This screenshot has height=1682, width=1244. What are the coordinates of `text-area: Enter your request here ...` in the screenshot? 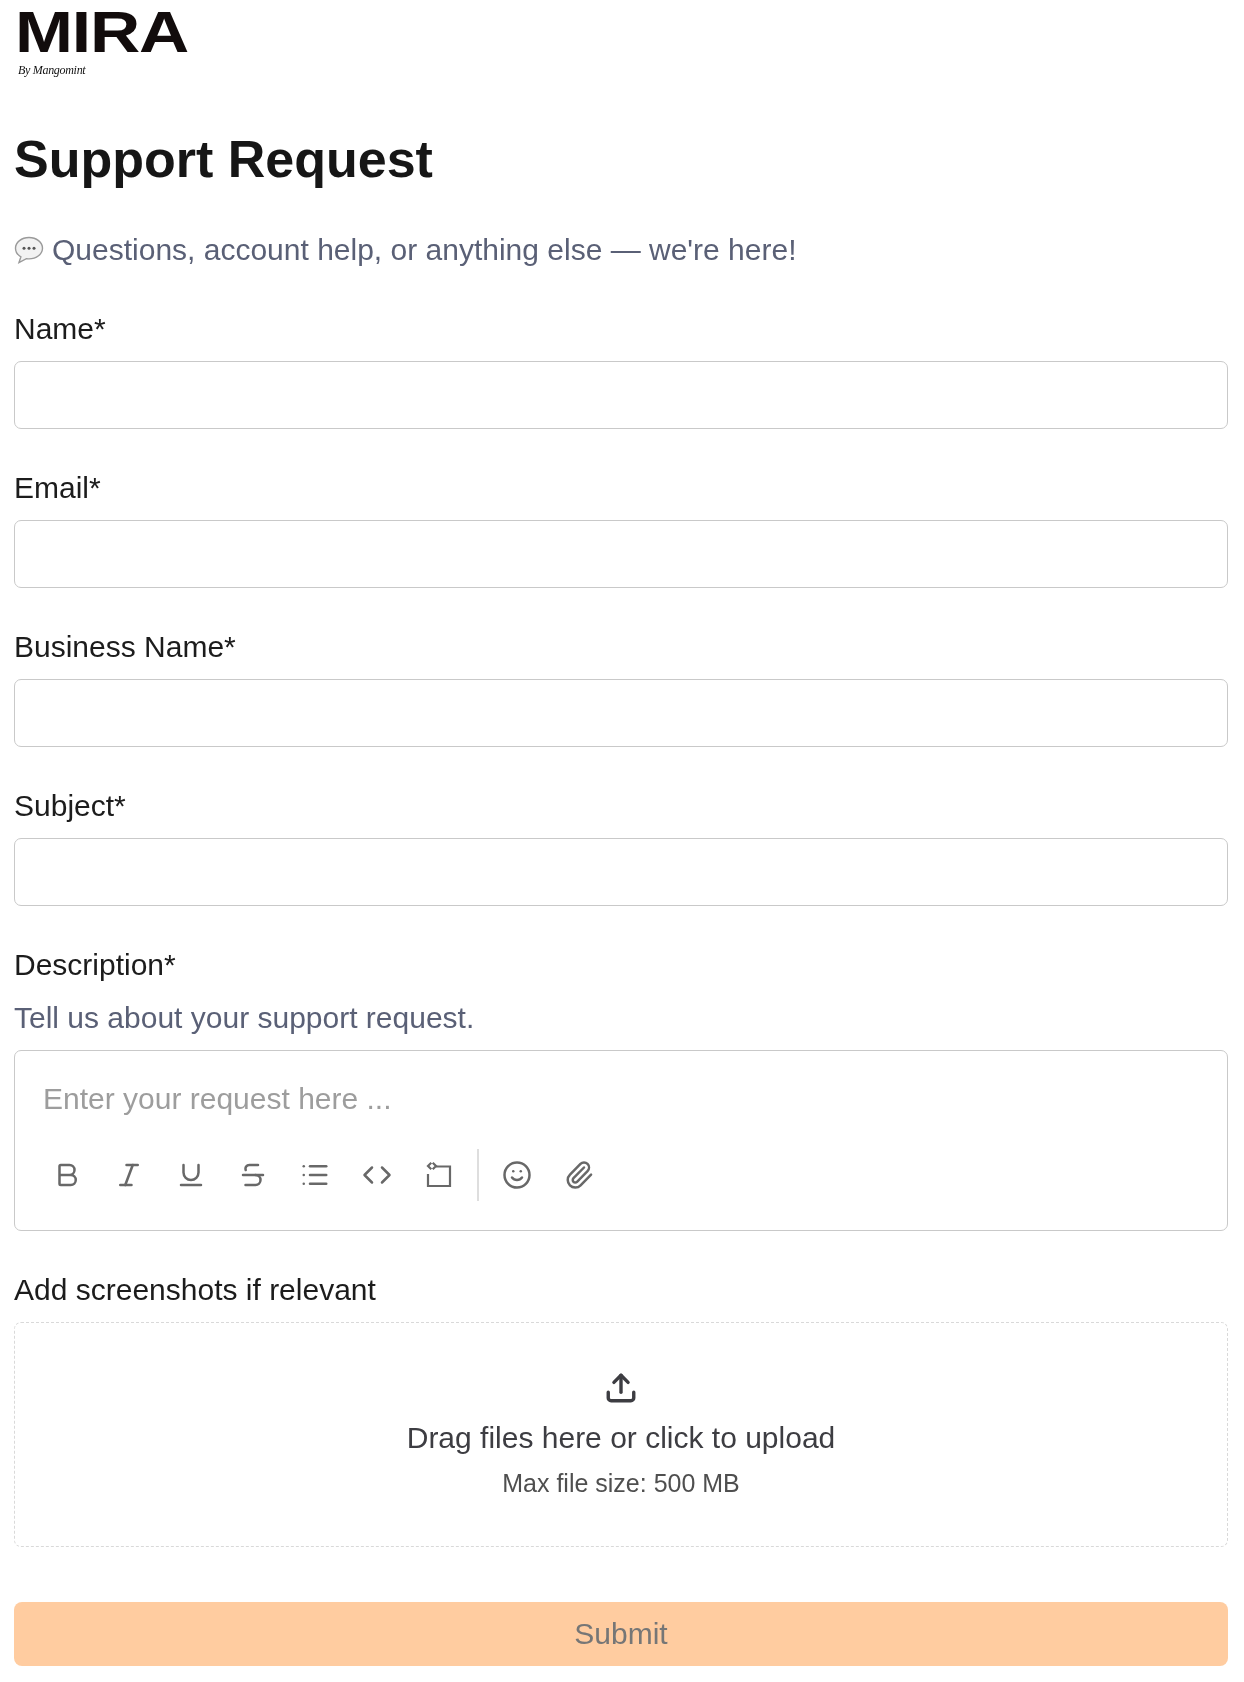 It's located at (621, 1099).